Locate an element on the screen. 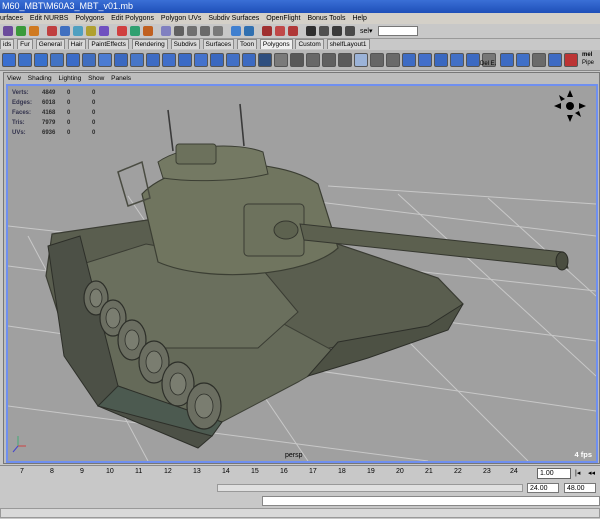 The width and height of the screenshot is (600, 519). reduce-icon is located at coordinates (201, 60).